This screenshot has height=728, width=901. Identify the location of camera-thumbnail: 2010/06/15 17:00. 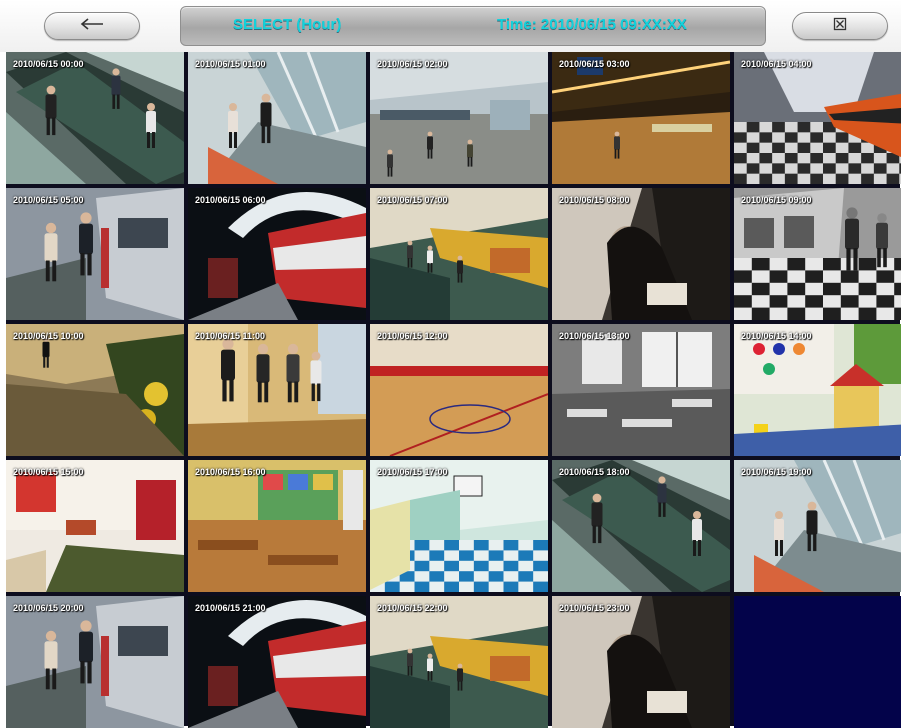
(459, 526).